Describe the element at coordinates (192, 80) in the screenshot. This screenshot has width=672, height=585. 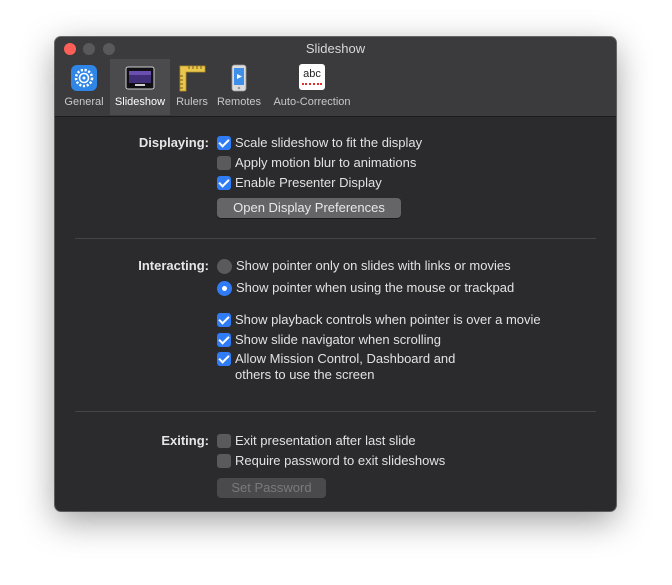
I see `ruler-icon` at that location.